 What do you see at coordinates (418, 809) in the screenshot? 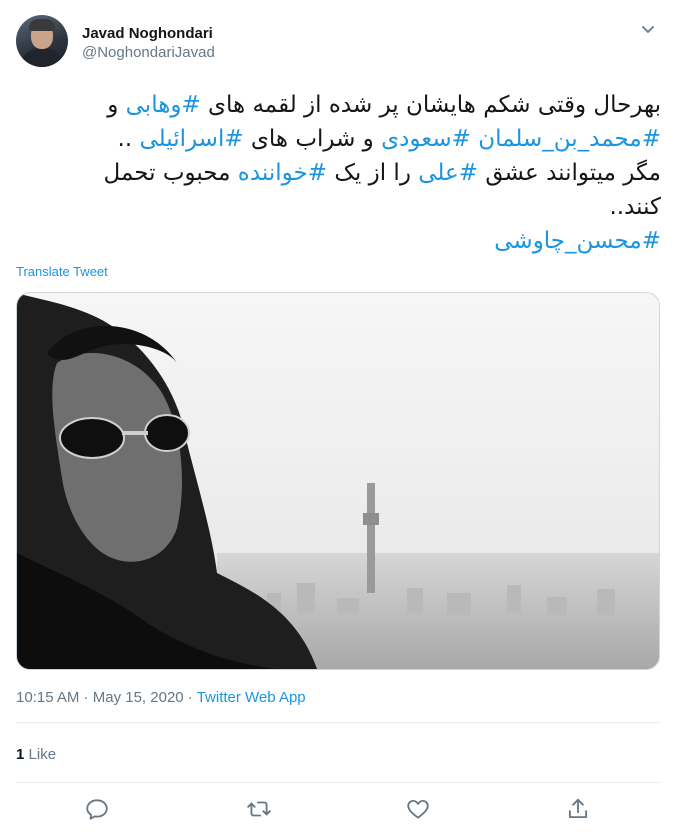
I see `like-icon` at bounding box center [418, 809].